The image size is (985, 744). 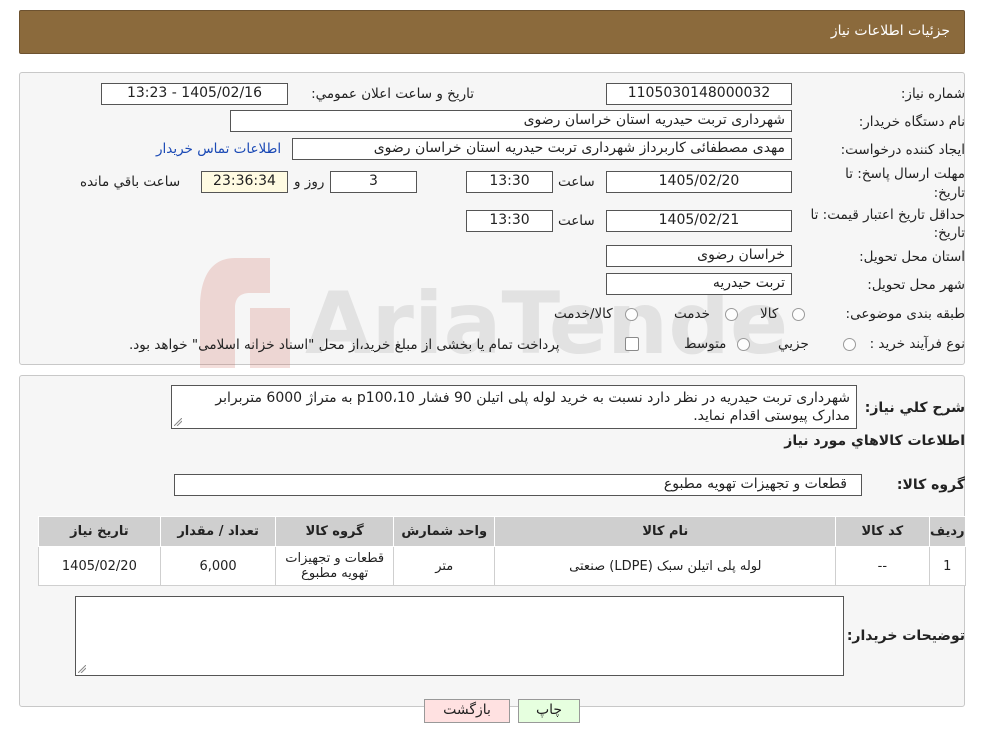 What do you see at coordinates (130, 182) in the screenshot?
I see `remaining-label: ساعت باقي مانده` at bounding box center [130, 182].